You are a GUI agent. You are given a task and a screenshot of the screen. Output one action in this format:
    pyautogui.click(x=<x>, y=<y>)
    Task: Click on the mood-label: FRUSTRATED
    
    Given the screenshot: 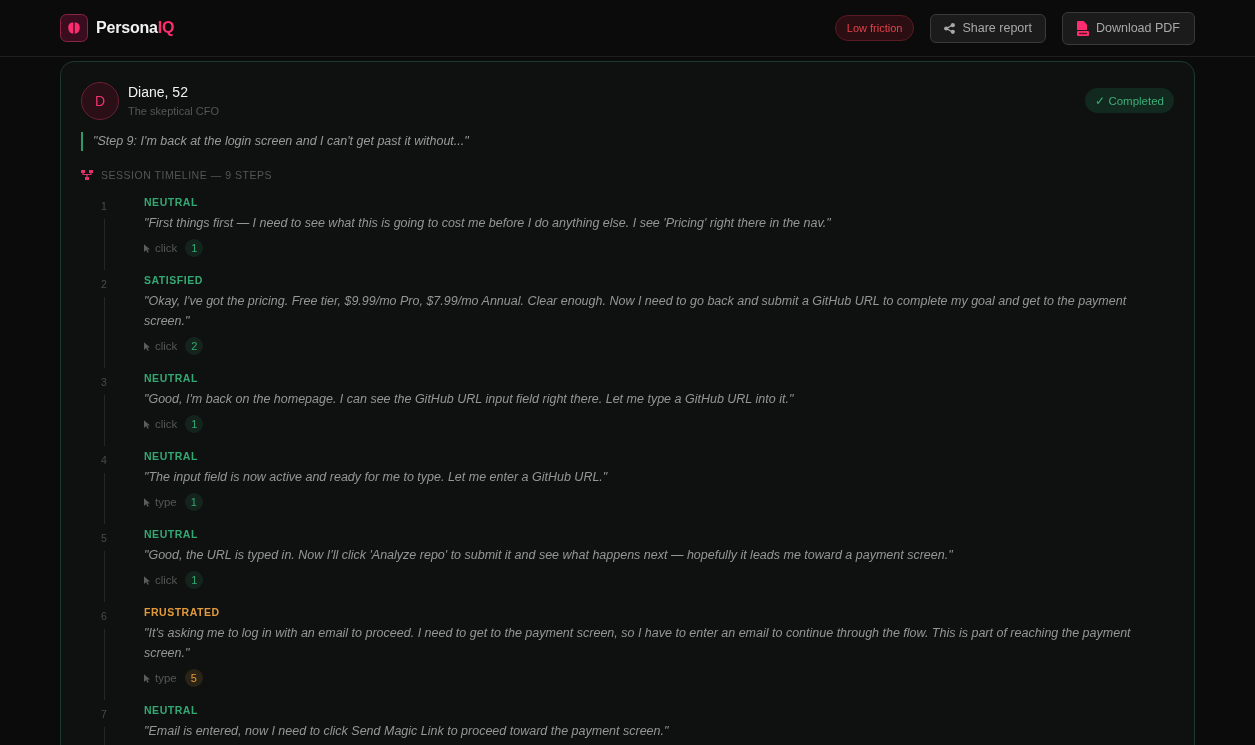 What is the action you would take?
    pyautogui.click(x=182, y=612)
    